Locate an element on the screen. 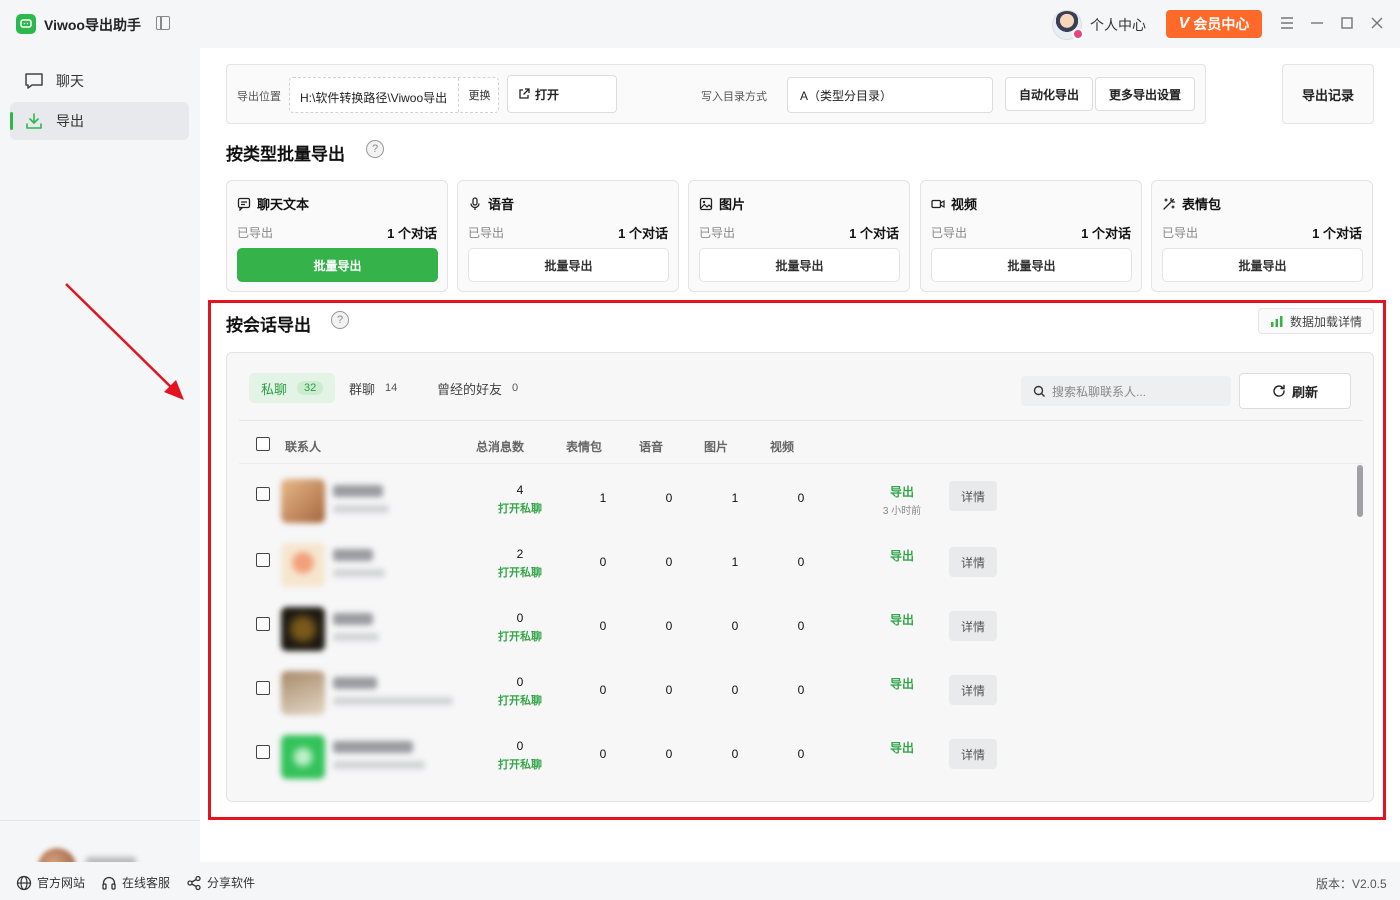 This screenshot has height=900, width=1400. active-indicator is located at coordinates (11, 121).